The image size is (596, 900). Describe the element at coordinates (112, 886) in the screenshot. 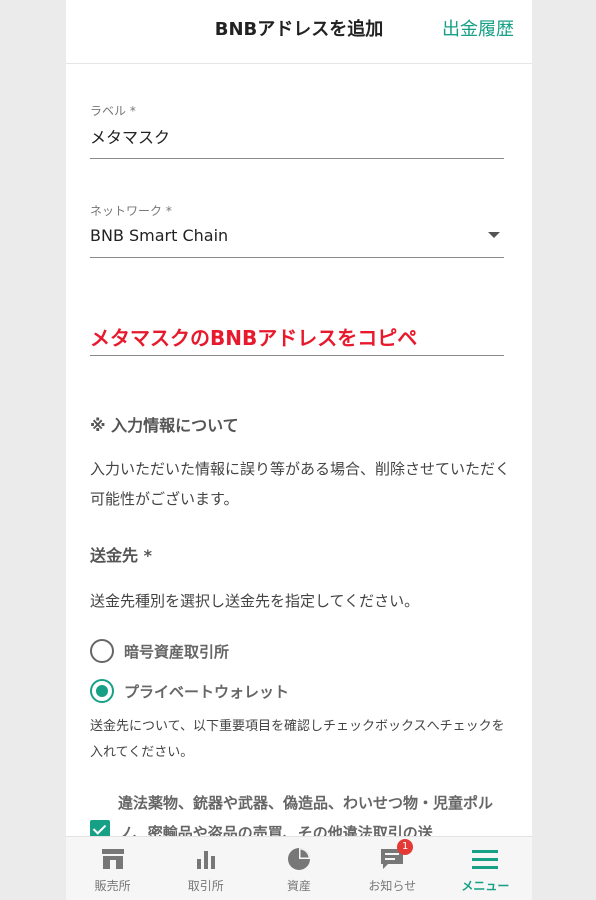

I see `tab-label: 販売所` at that location.